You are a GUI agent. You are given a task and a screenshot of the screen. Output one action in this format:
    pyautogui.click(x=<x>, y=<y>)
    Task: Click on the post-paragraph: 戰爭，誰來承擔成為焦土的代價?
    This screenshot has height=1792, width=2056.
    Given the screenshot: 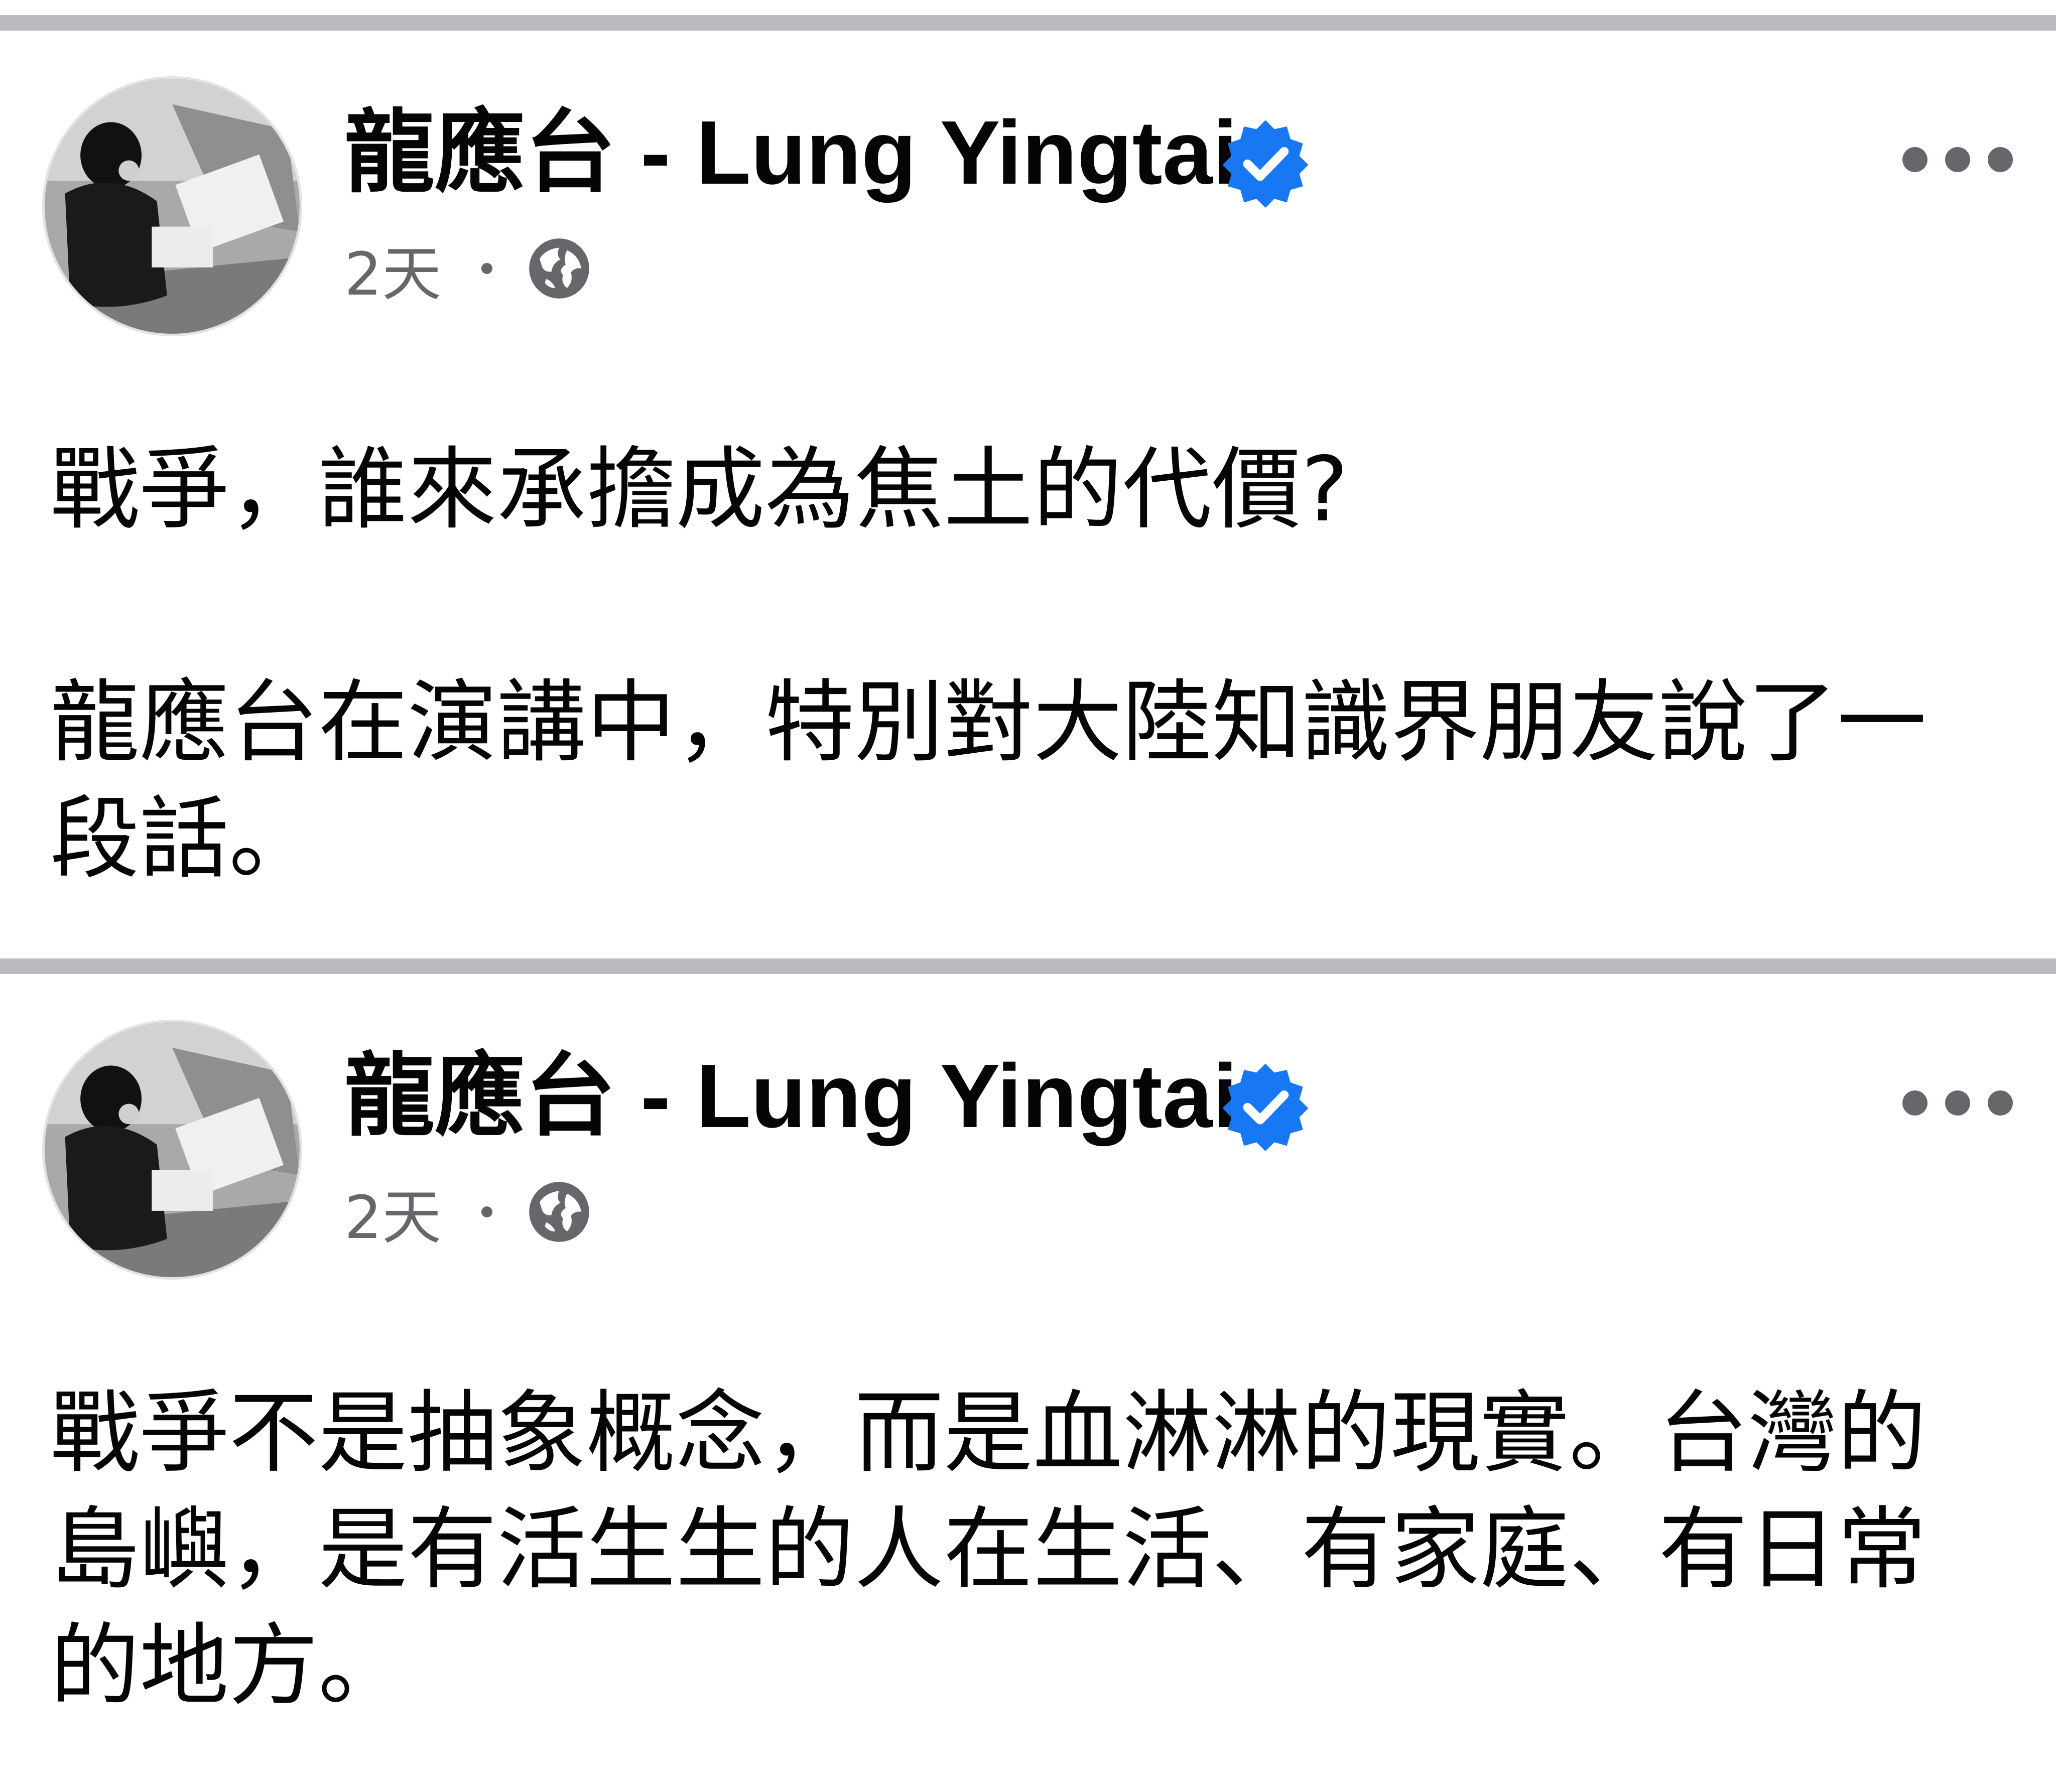 What is the action you would take?
    pyautogui.click(x=699, y=490)
    